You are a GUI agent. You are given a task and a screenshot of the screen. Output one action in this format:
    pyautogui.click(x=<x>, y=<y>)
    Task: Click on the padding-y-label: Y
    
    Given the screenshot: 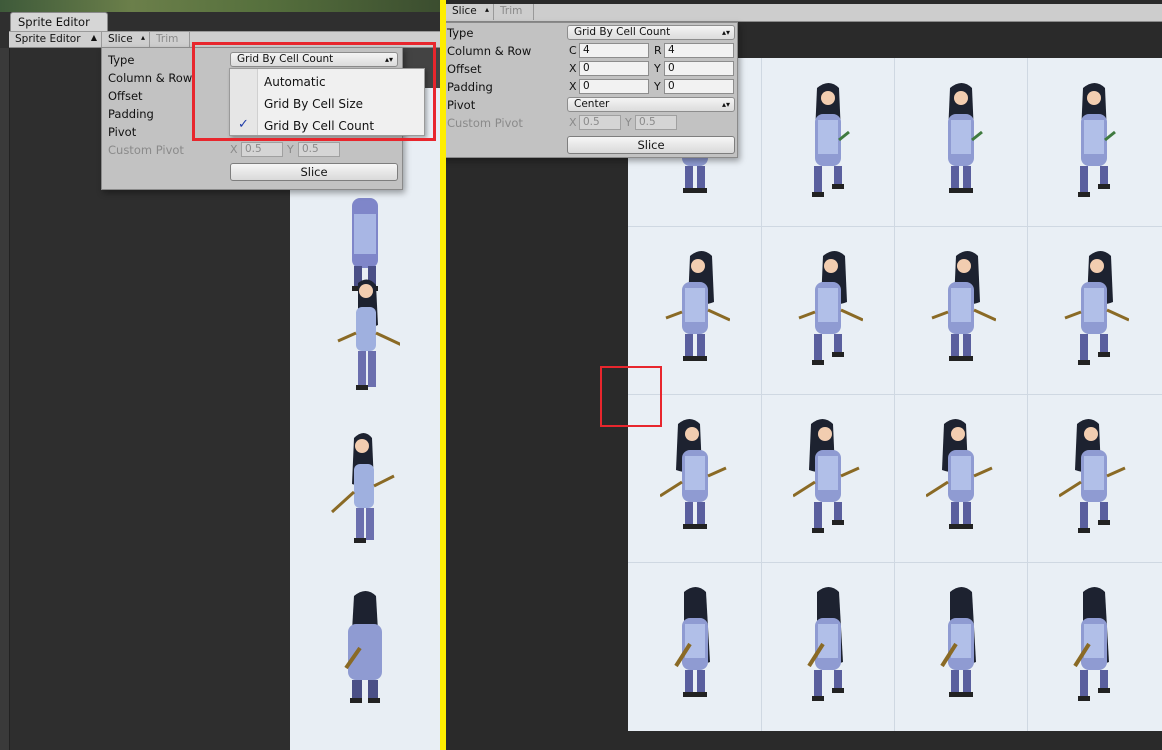 What is the action you would take?
    pyautogui.click(x=657, y=86)
    